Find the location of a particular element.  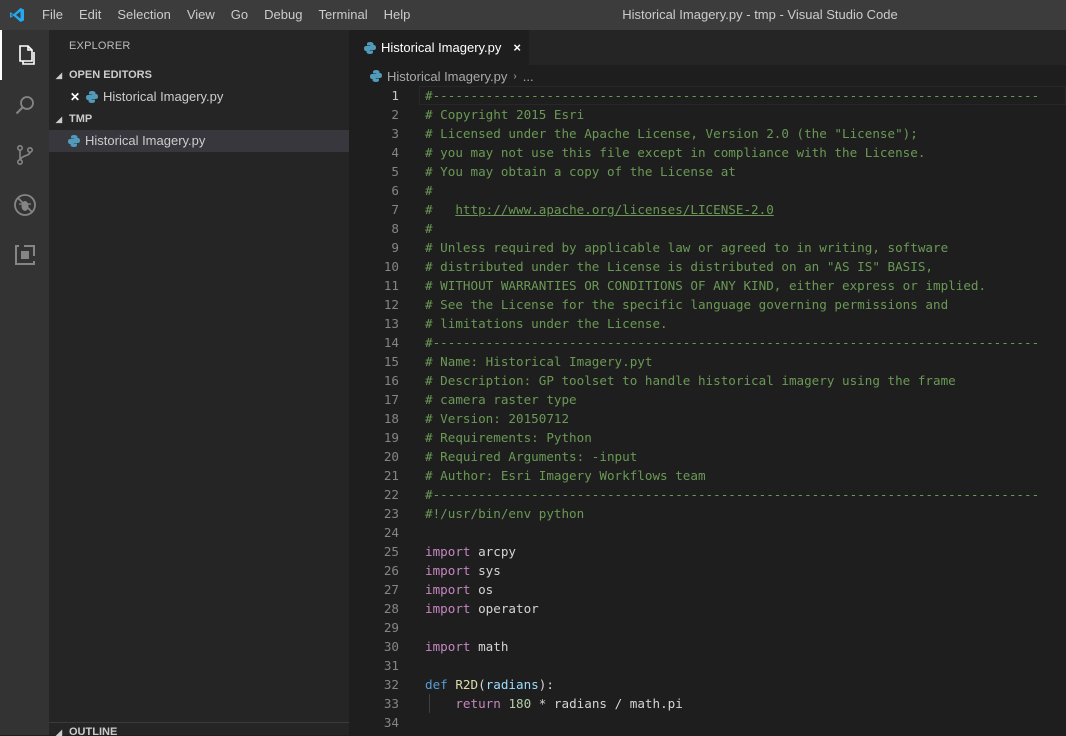

code-line: 30 import math is located at coordinates (707, 646).